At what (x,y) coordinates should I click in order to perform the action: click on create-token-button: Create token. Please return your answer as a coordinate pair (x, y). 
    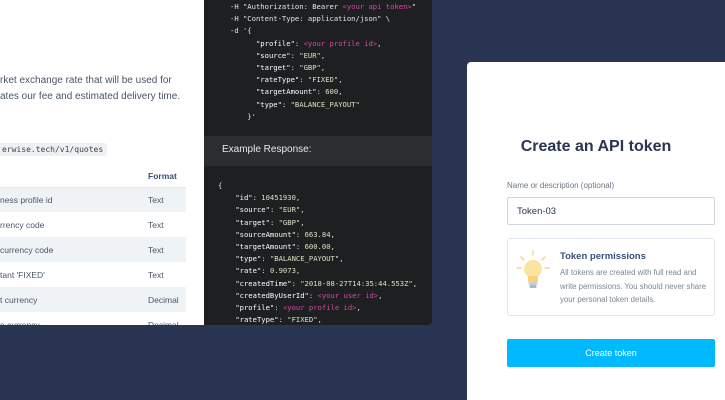
    Looking at the image, I should click on (611, 353).